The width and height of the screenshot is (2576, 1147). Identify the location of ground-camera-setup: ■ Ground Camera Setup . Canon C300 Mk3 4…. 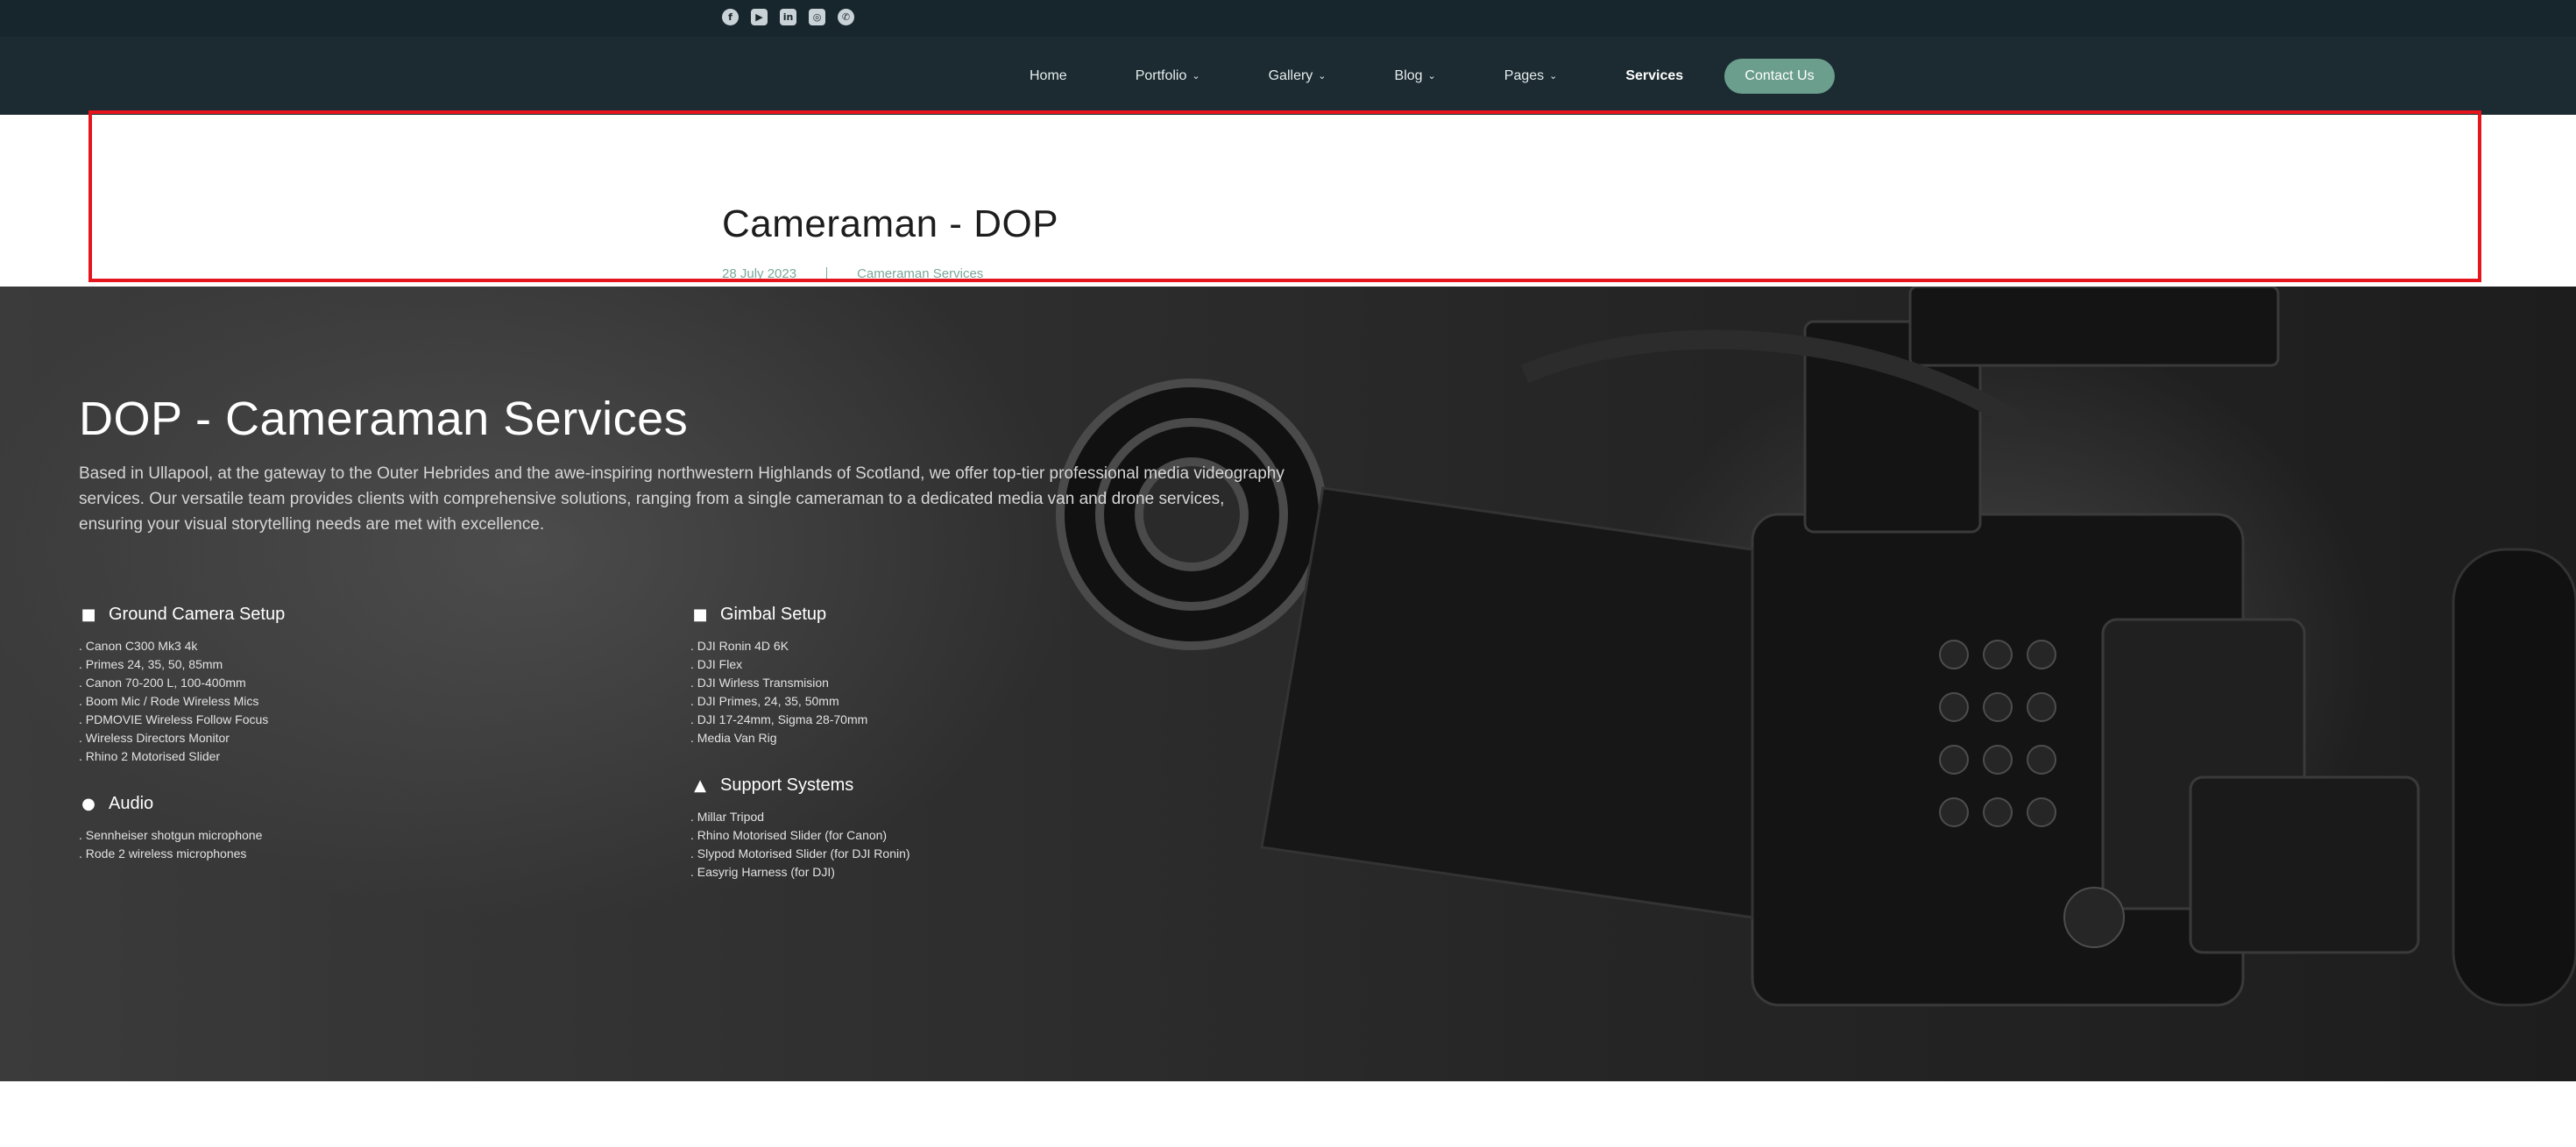
(324, 685).